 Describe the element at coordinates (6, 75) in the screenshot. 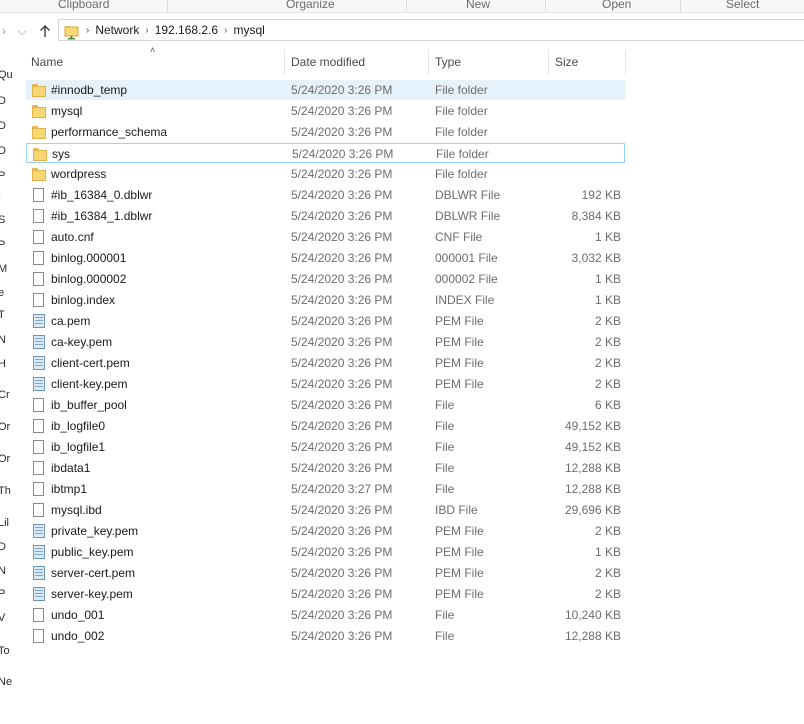

I see `nav-pane-item: Qu` at that location.